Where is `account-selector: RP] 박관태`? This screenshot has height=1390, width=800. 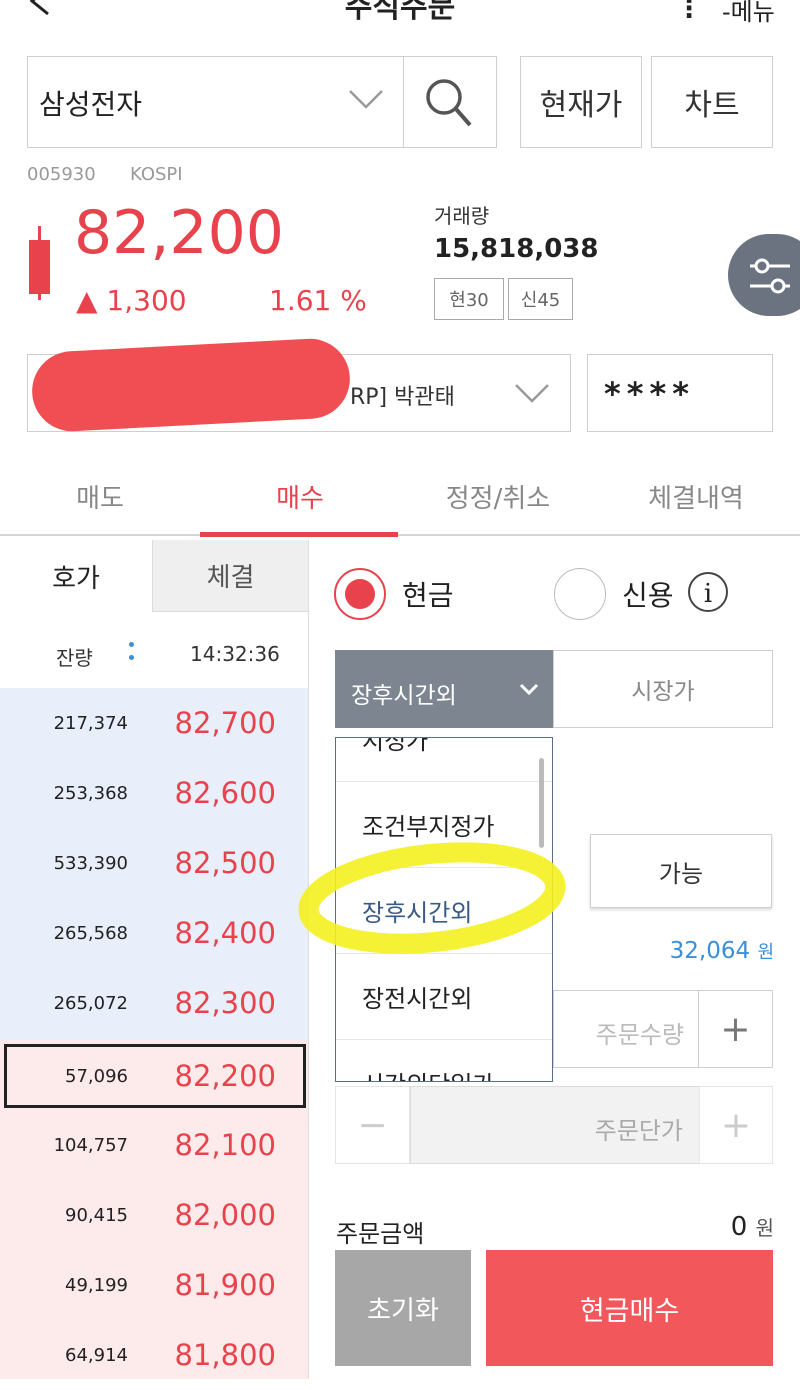
account-selector: RP] 박관태 is located at coordinates (299, 385).